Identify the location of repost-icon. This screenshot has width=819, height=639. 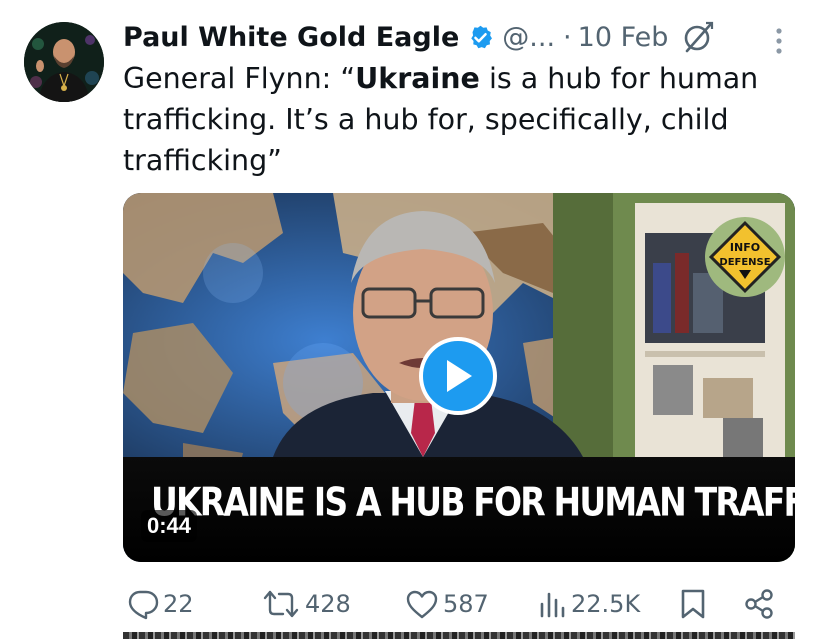
(281, 604).